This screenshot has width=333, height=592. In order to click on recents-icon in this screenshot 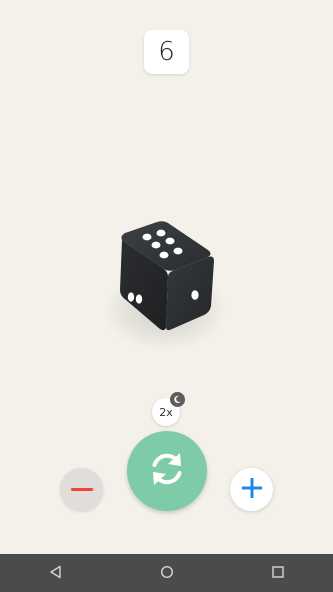, I will do `click(278, 573)`.